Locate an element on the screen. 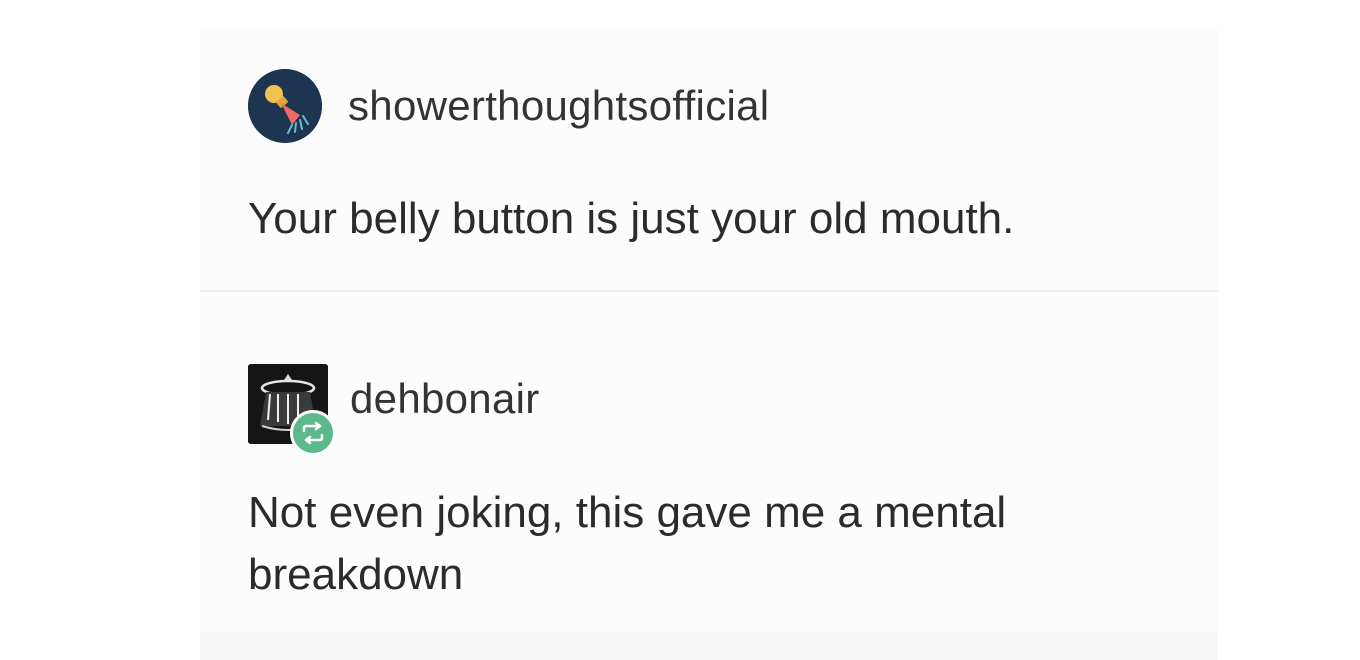 The image size is (1360, 660). reblog-badge is located at coordinates (313, 433).